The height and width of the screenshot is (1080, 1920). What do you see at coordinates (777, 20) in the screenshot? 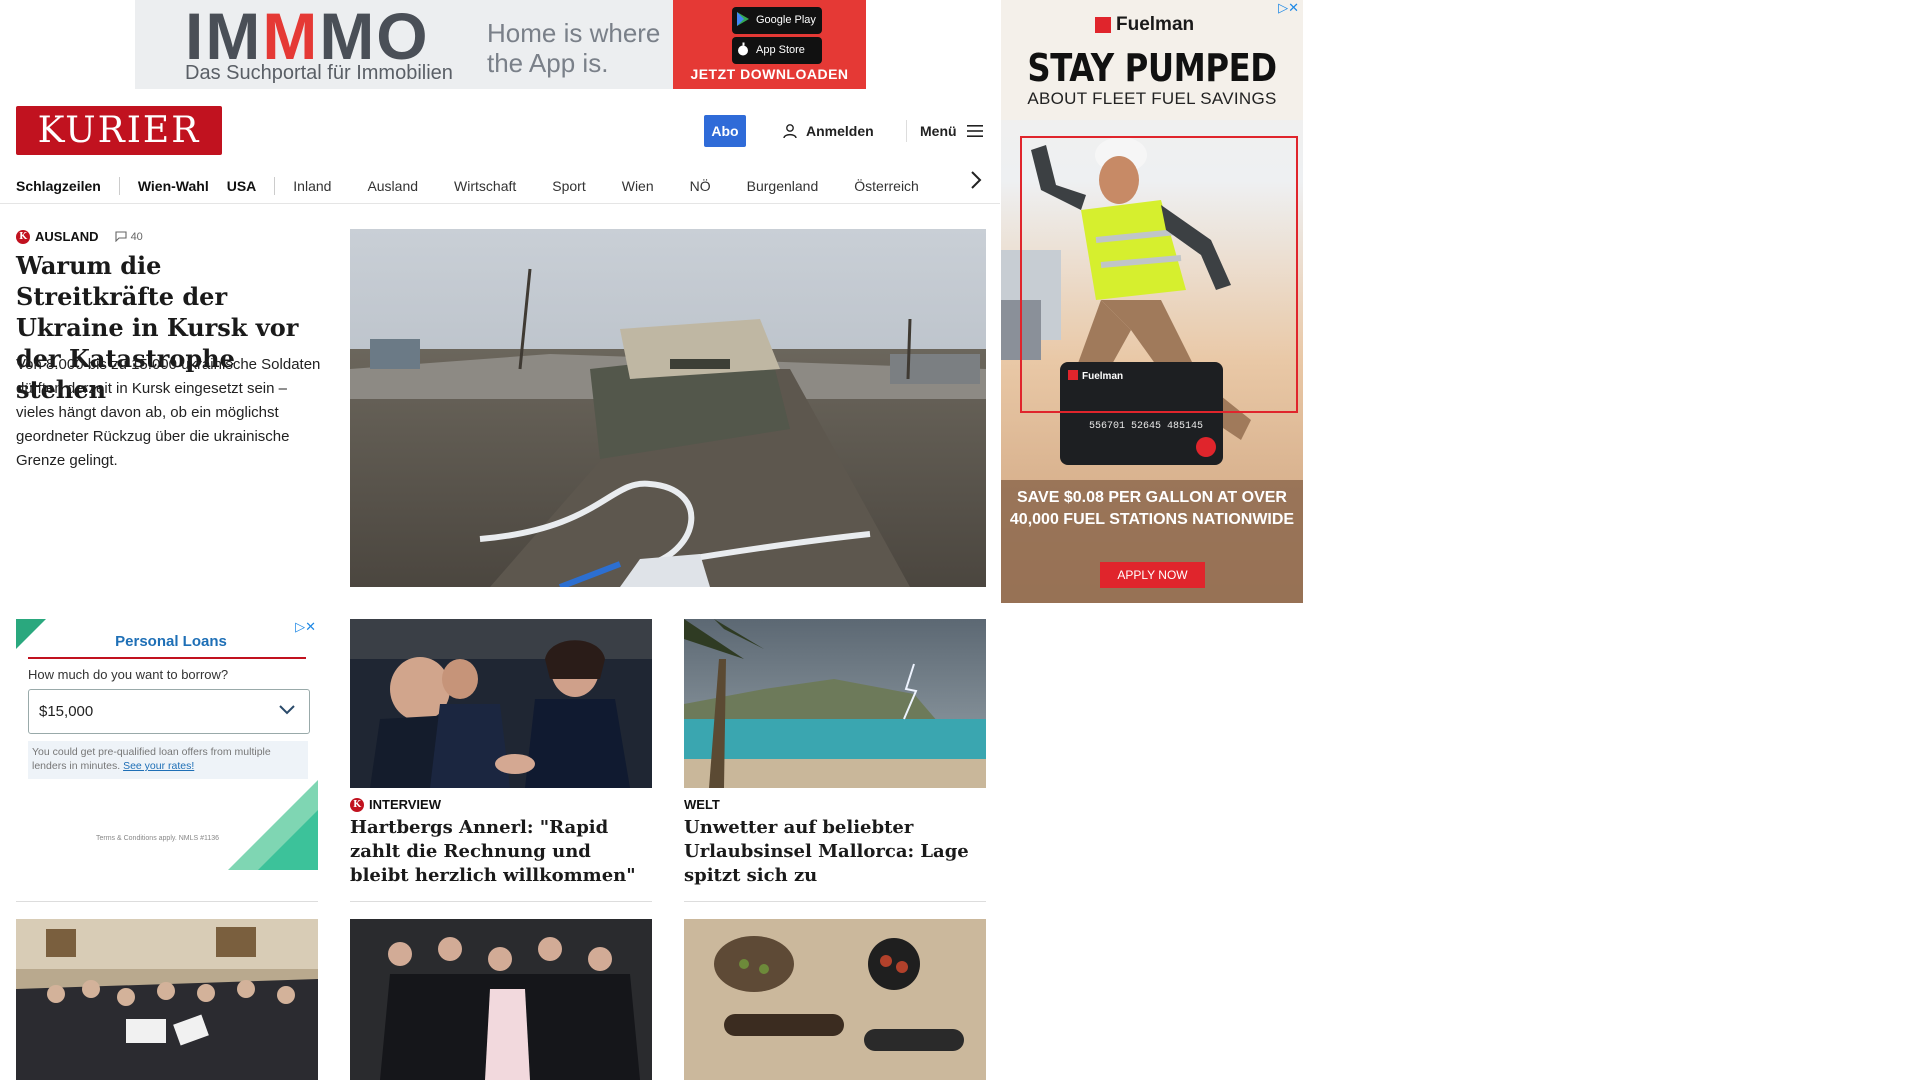
I see `google-play-badge: Google Play` at bounding box center [777, 20].